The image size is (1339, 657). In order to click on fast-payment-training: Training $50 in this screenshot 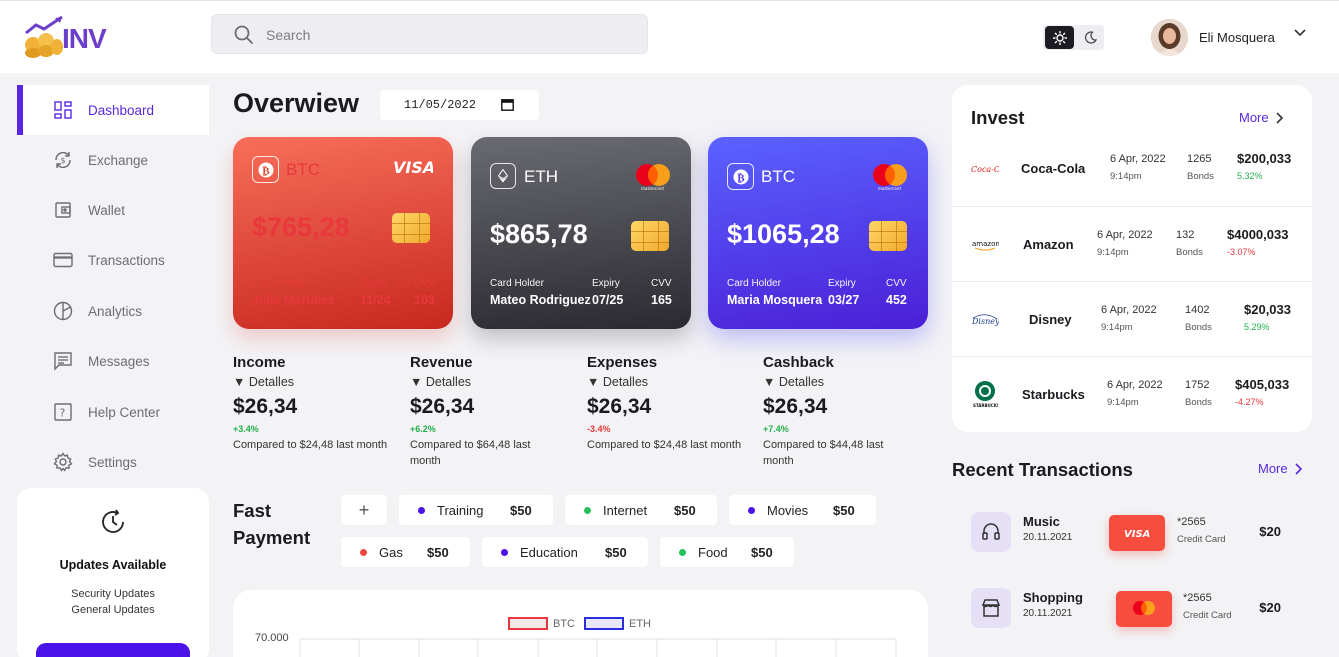, I will do `click(476, 510)`.